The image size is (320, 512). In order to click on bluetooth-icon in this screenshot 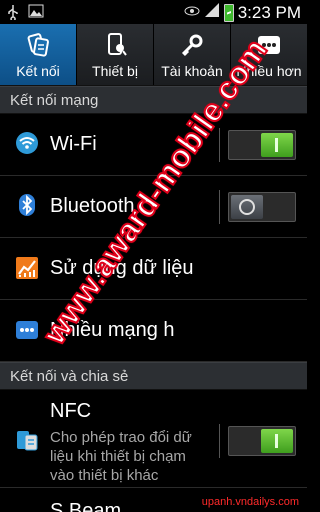, I will do `click(27, 205)`.